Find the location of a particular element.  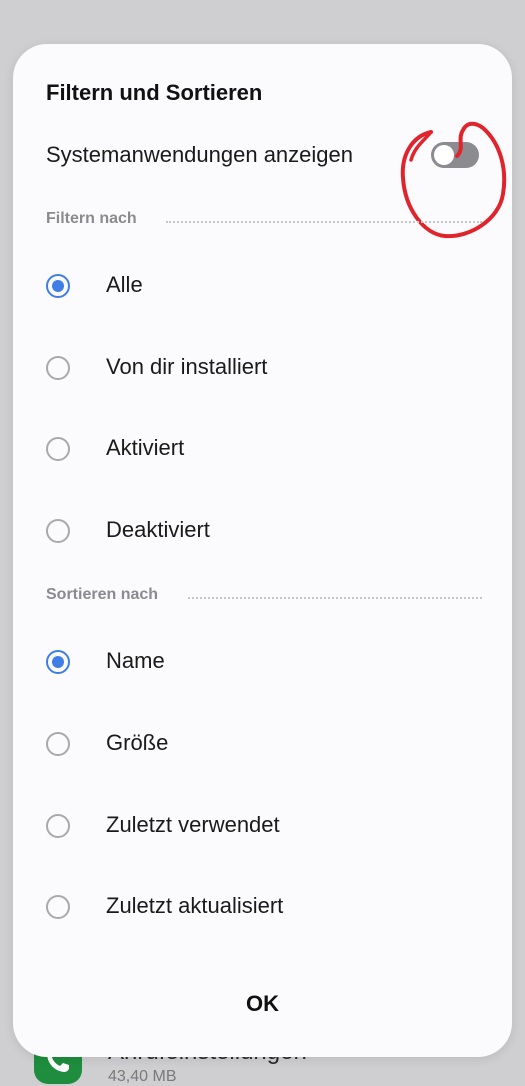

sort-option-name: Name is located at coordinates (262, 664).